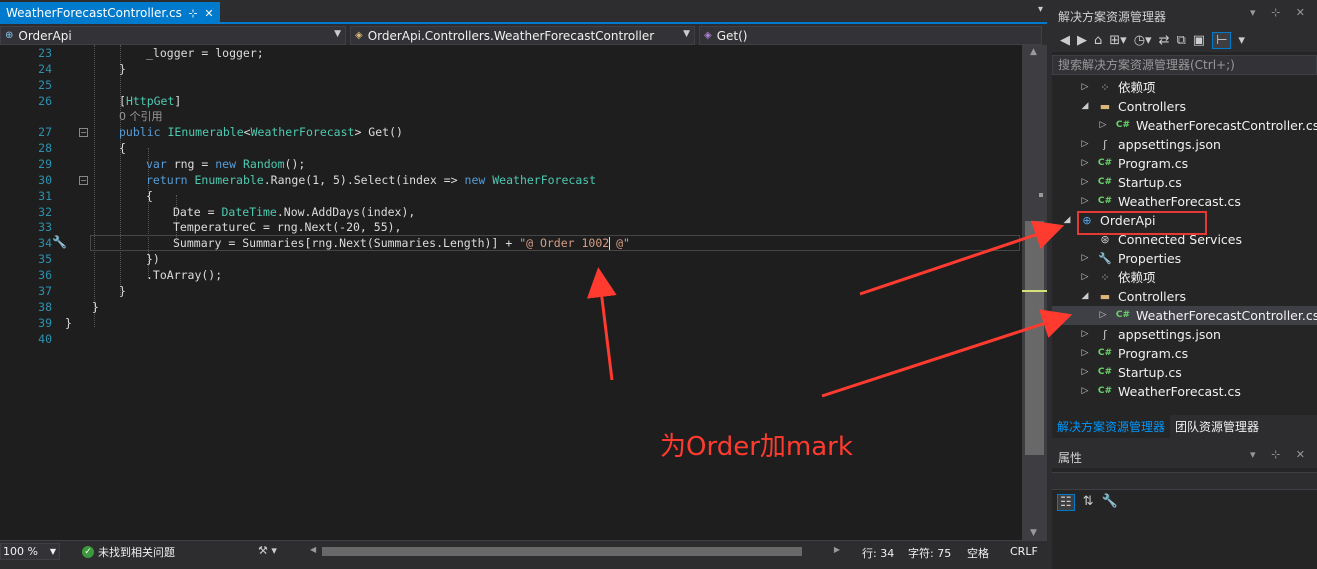 This screenshot has height=569, width=1317. Describe the element at coordinates (511, 148) in the screenshot. I see `code-line: 28 {` at that location.